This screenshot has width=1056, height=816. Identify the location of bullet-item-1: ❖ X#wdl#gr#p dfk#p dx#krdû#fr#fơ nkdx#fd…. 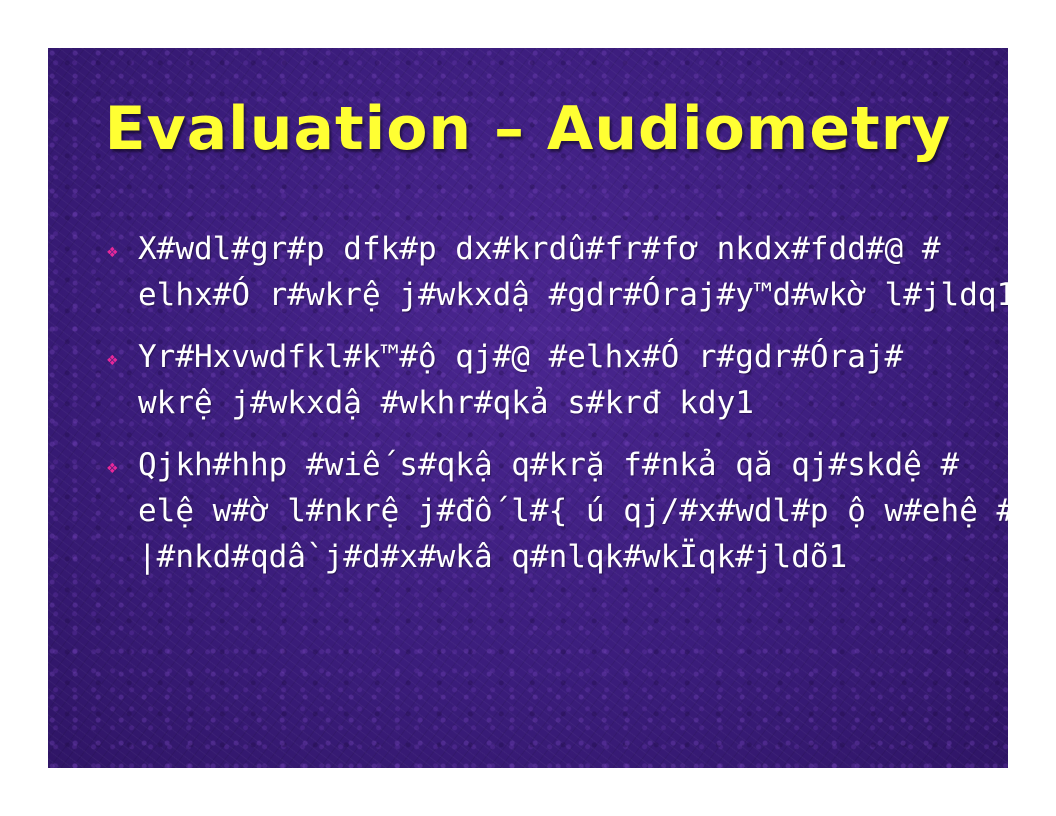
(556, 272).